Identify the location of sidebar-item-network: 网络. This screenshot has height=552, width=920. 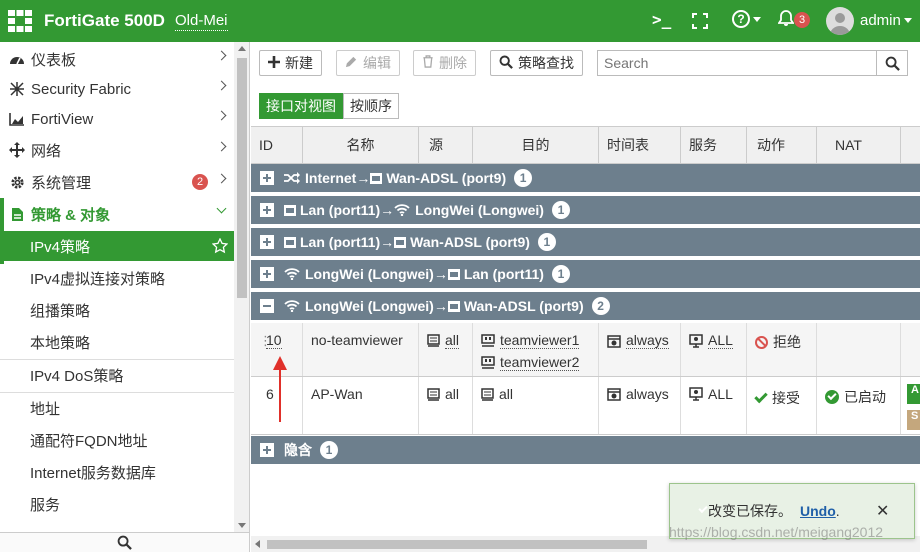
(117, 150).